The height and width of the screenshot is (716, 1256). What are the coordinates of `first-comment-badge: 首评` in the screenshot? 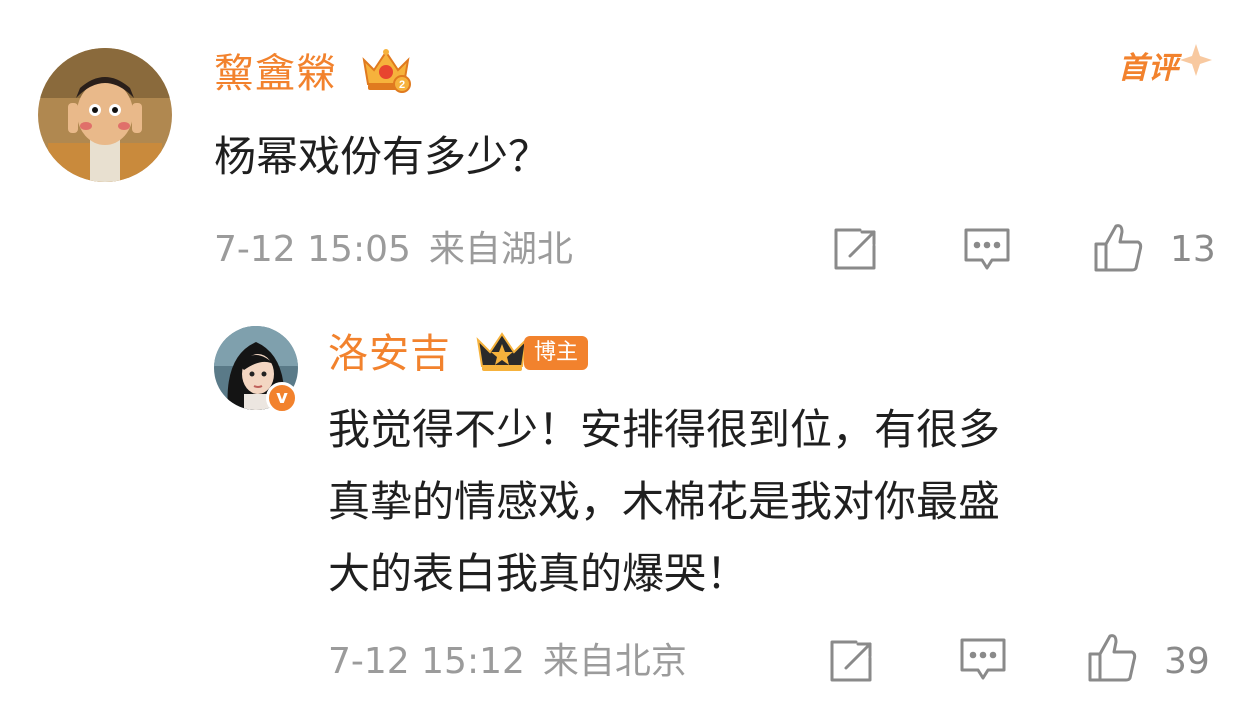 It's located at (1168, 70).